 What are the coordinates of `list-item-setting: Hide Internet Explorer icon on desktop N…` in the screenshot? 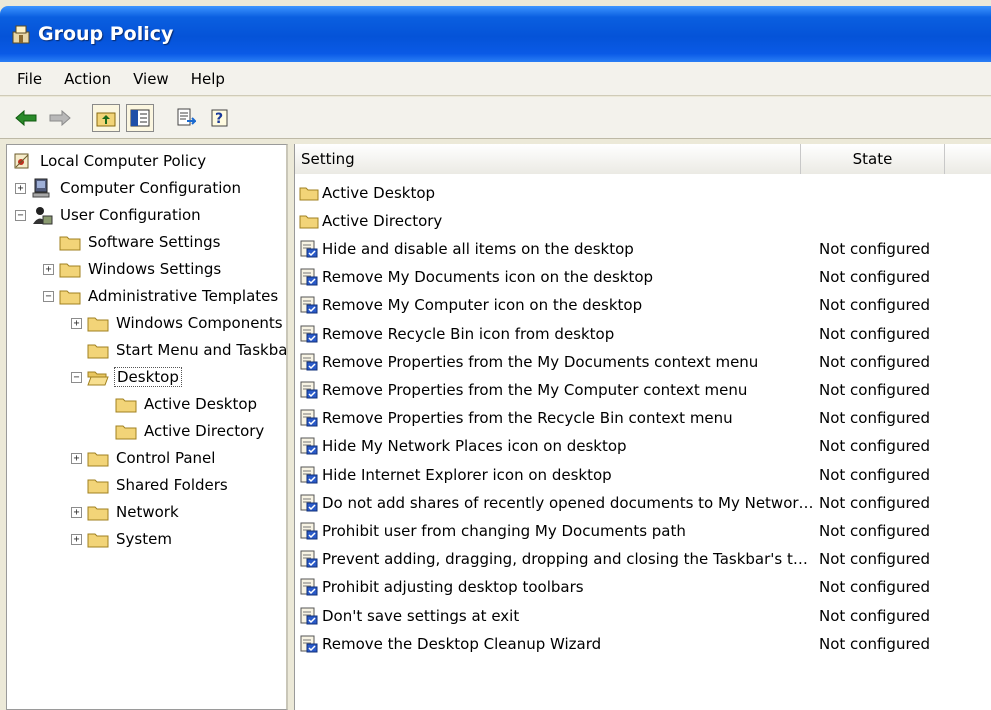 It's located at (614, 475).